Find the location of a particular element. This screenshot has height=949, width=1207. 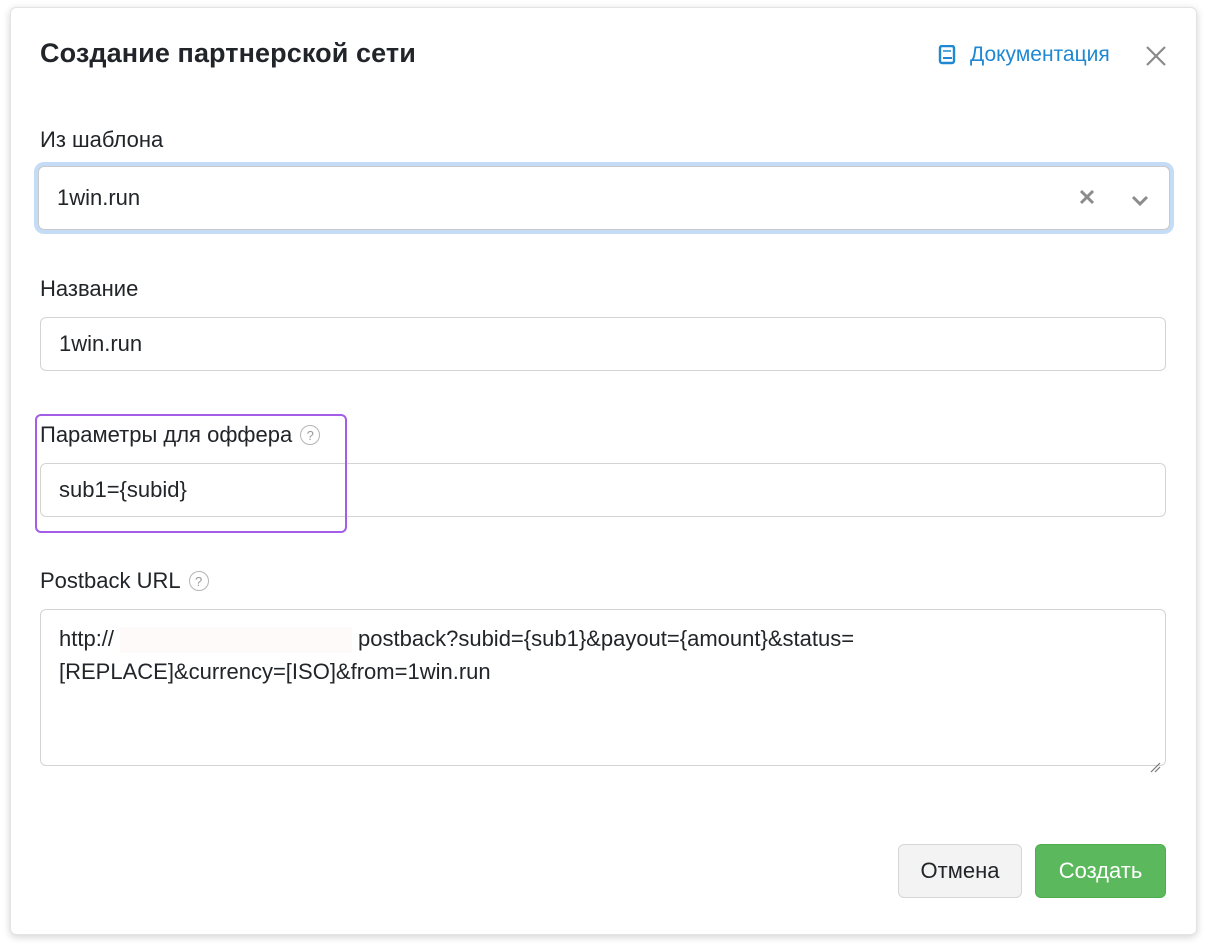

postback-url-prefix: http:// is located at coordinates (87, 638).